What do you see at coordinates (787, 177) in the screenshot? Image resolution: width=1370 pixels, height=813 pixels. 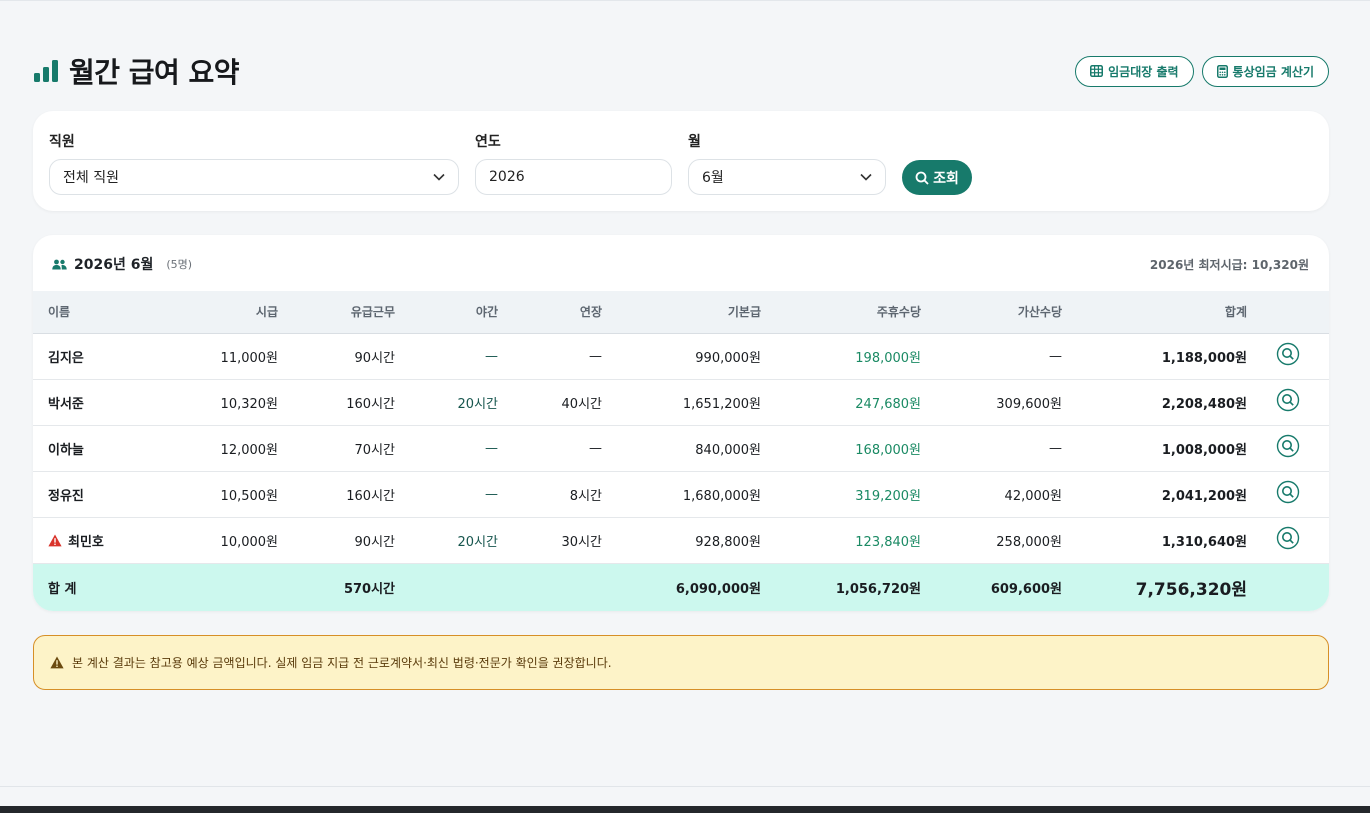 I see `month-select: 6월` at bounding box center [787, 177].